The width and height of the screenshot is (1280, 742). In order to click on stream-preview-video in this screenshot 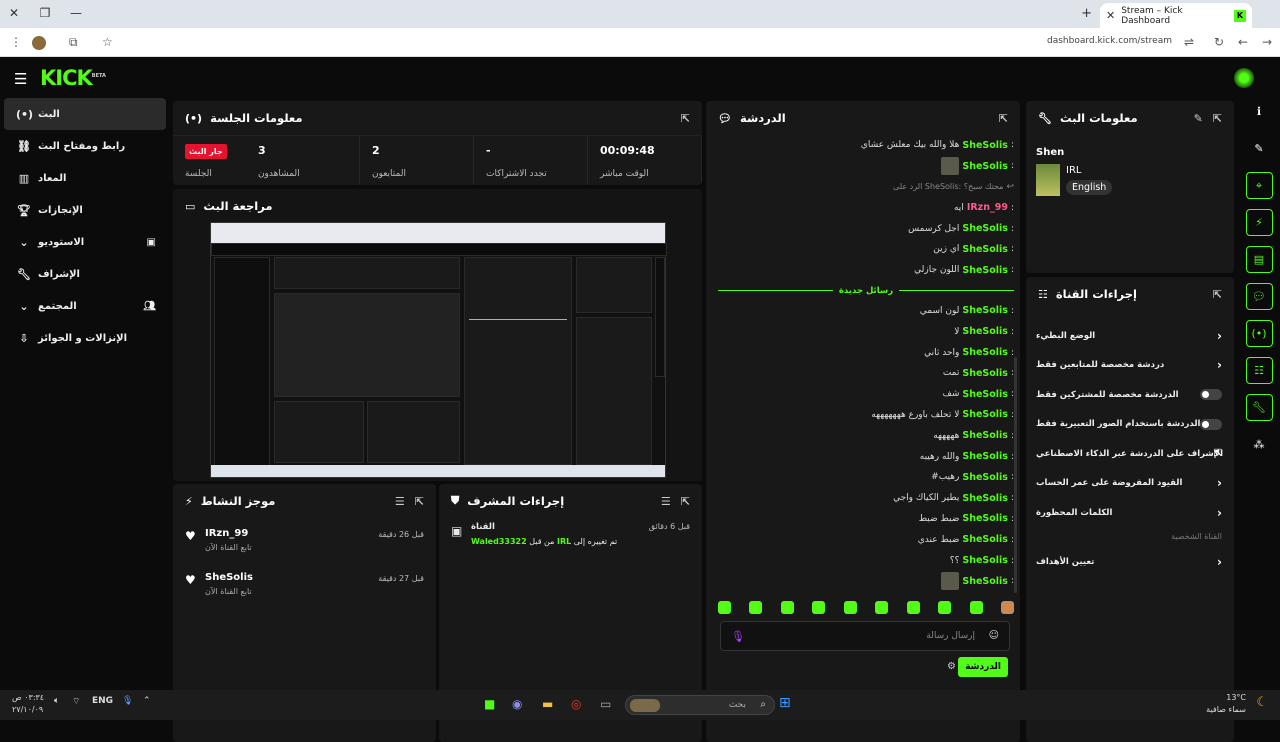, I will do `click(438, 350)`.